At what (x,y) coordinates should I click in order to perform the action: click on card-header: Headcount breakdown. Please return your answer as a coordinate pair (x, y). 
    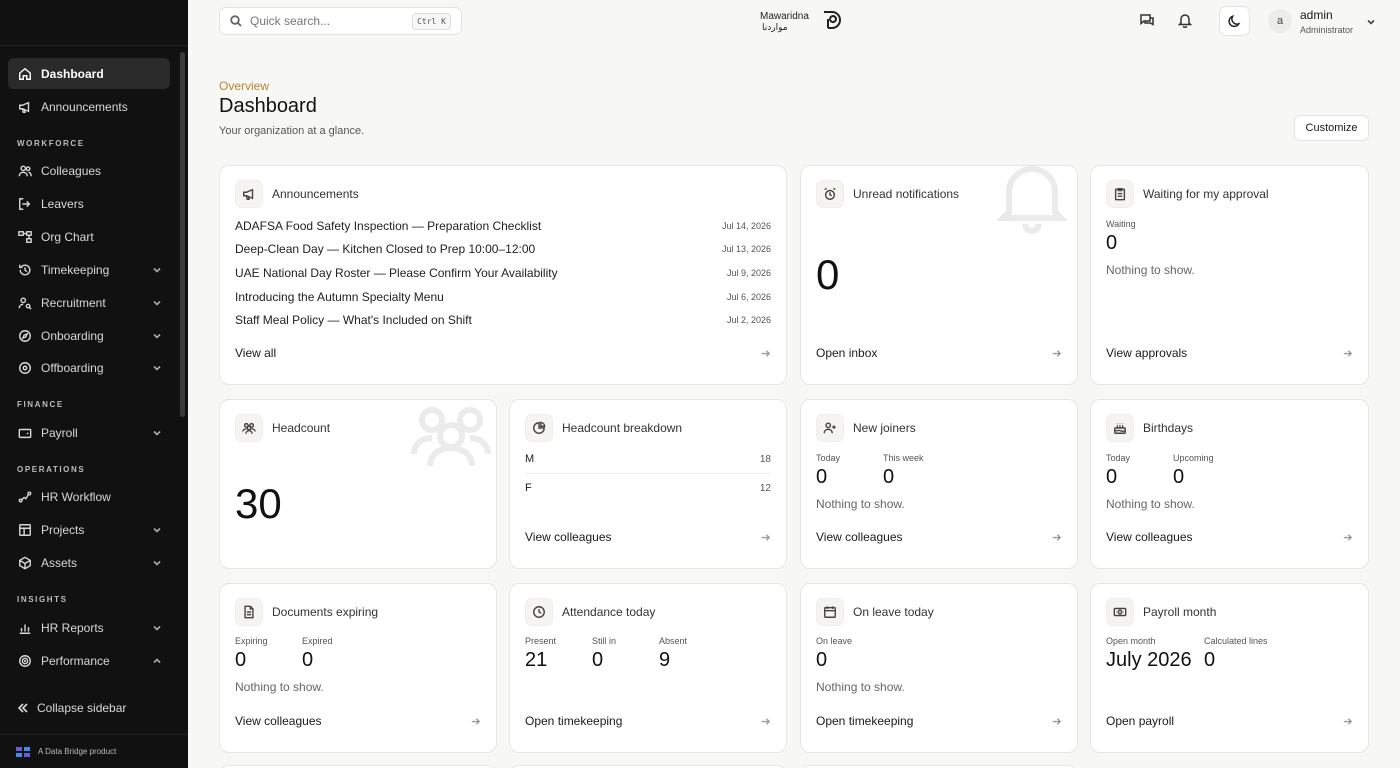
    Looking at the image, I should click on (603, 428).